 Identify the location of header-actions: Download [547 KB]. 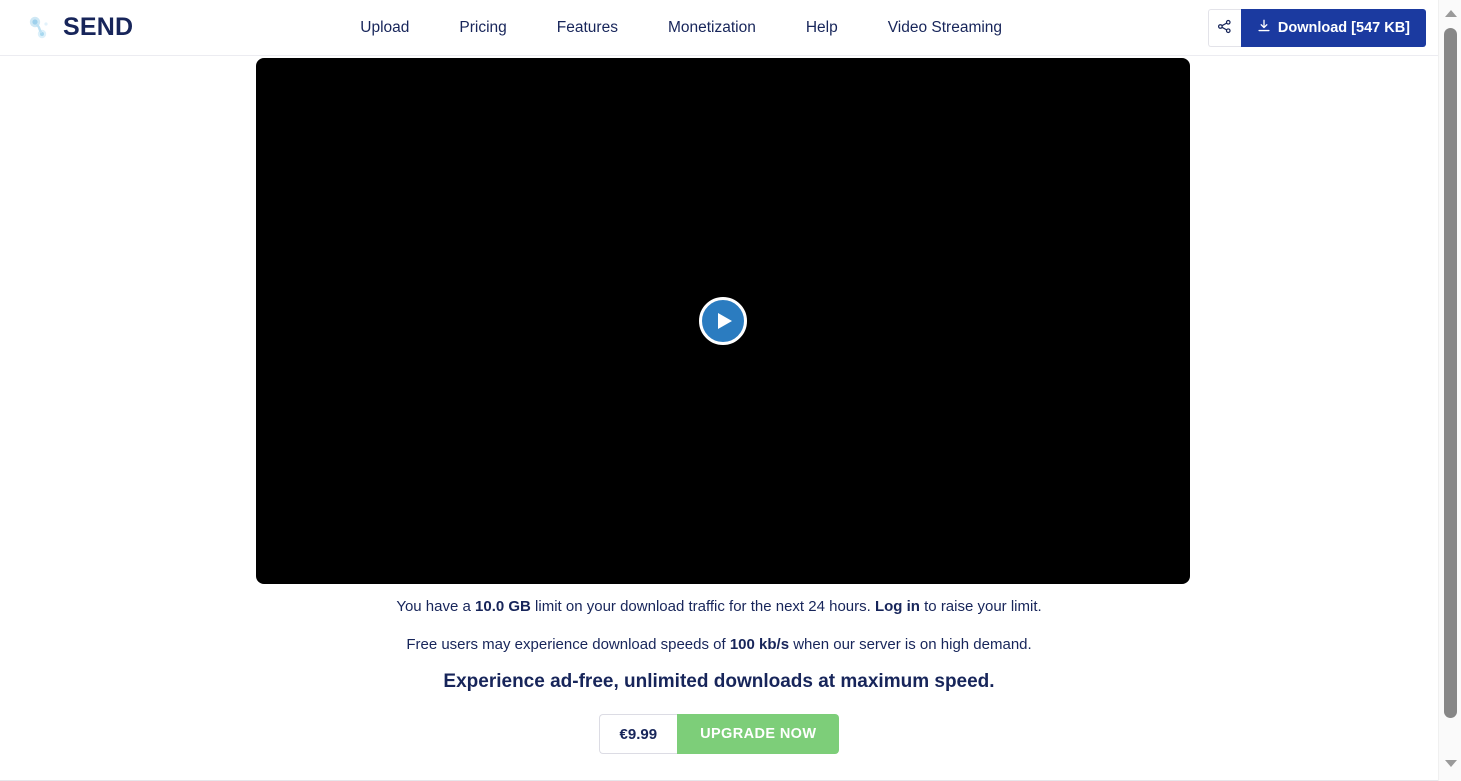
(1316, 28).